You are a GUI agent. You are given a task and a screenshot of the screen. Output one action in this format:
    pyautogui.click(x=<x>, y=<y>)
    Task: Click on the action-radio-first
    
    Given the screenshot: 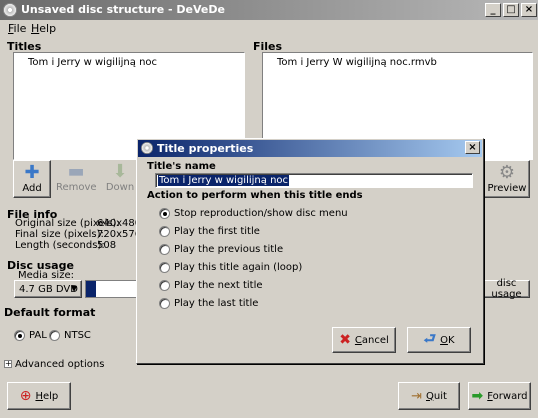 What is the action you would take?
    pyautogui.click(x=164, y=231)
    